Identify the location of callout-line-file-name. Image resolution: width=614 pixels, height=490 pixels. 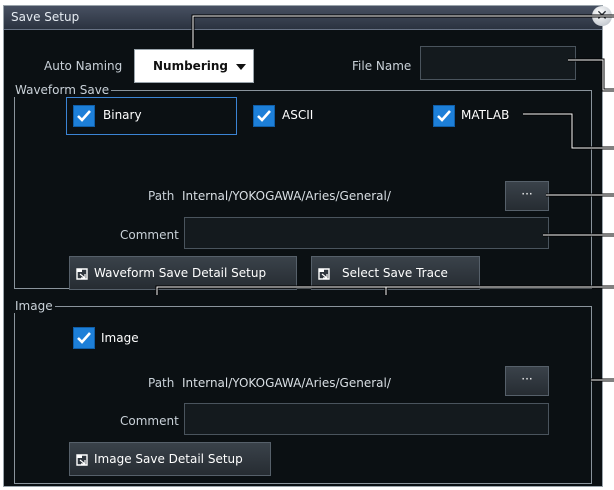
(591, 75).